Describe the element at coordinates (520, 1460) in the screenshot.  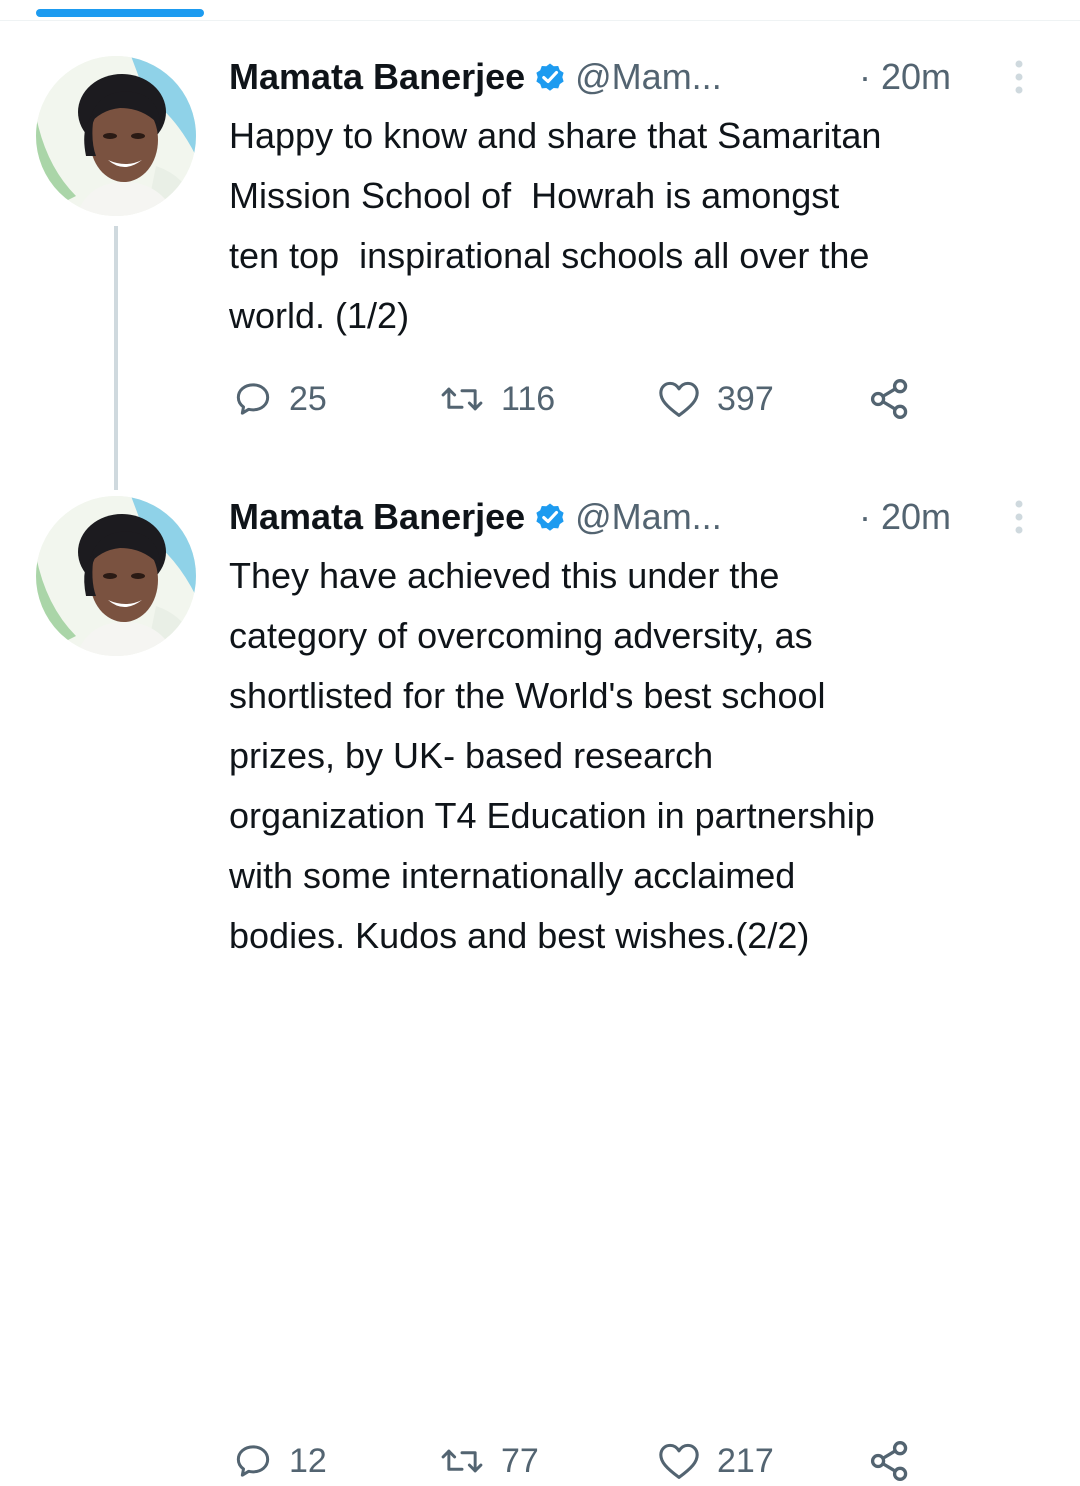
I see `retweet-count: 77` at that location.